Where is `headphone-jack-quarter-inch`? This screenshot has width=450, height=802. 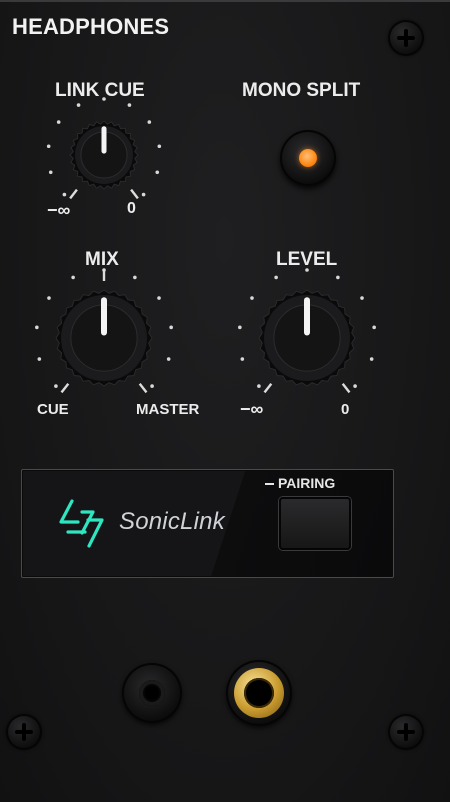 headphone-jack-quarter-inch is located at coordinates (259, 693).